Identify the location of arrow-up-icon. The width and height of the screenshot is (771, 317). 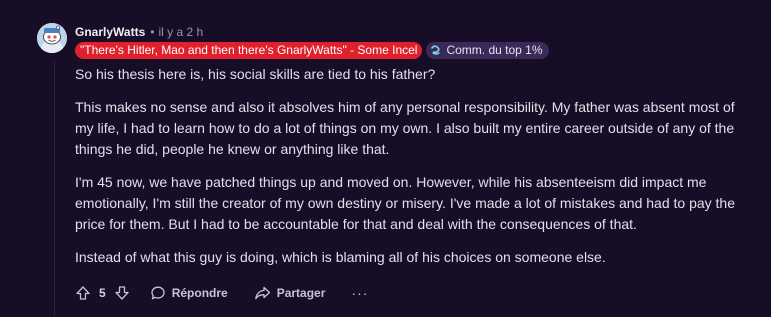
(83, 293).